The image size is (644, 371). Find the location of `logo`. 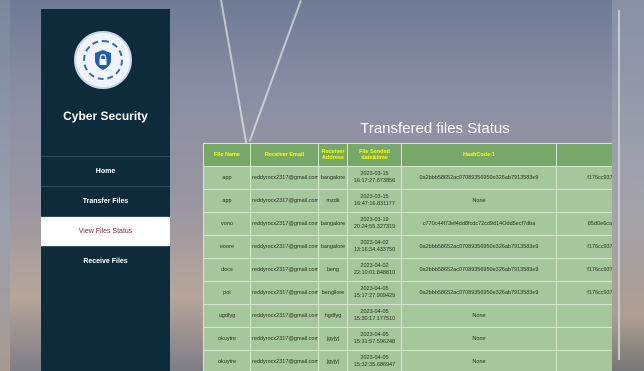

logo is located at coordinates (103, 60).